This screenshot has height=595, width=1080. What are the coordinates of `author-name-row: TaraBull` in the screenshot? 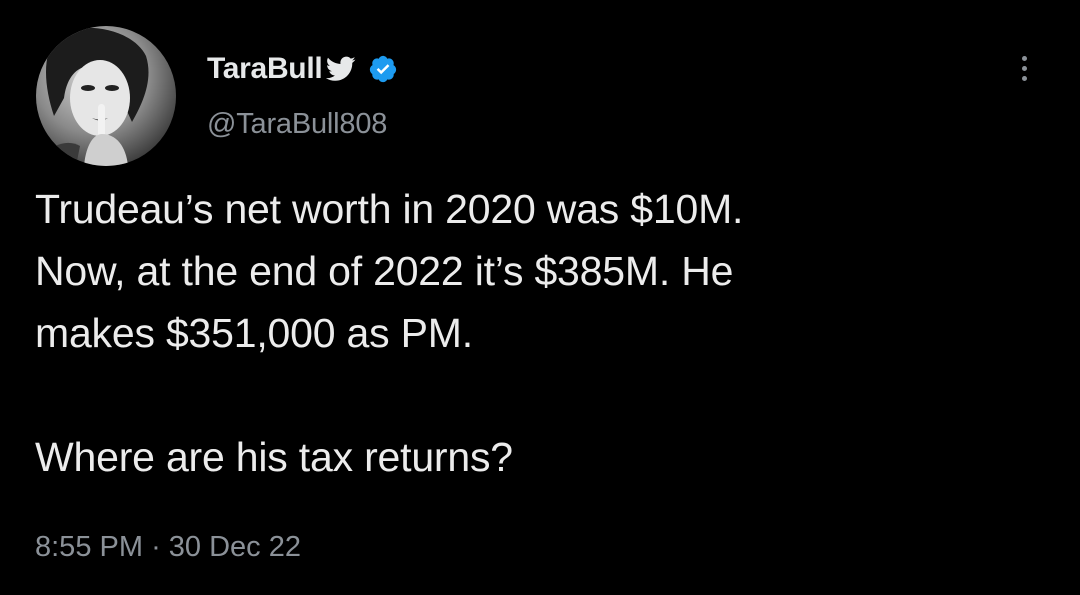 It's located at (302, 69).